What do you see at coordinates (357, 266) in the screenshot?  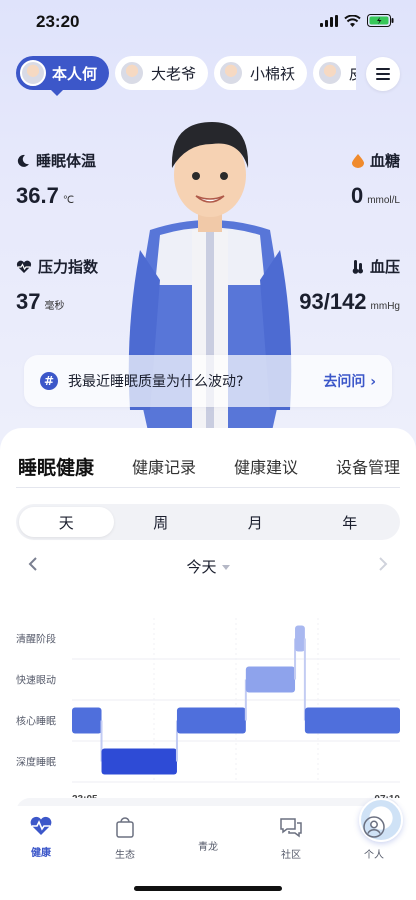 I see `thermometer-icon` at bounding box center [357, 266].